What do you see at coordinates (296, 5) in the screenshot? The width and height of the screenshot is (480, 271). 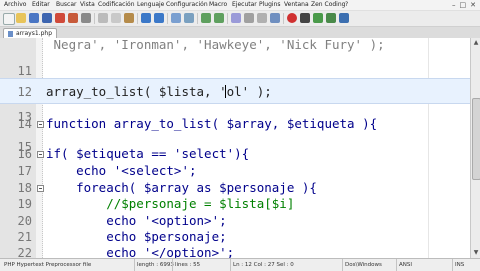 I see `menu-ventana: Ventana` at bounding box center [296, 5].